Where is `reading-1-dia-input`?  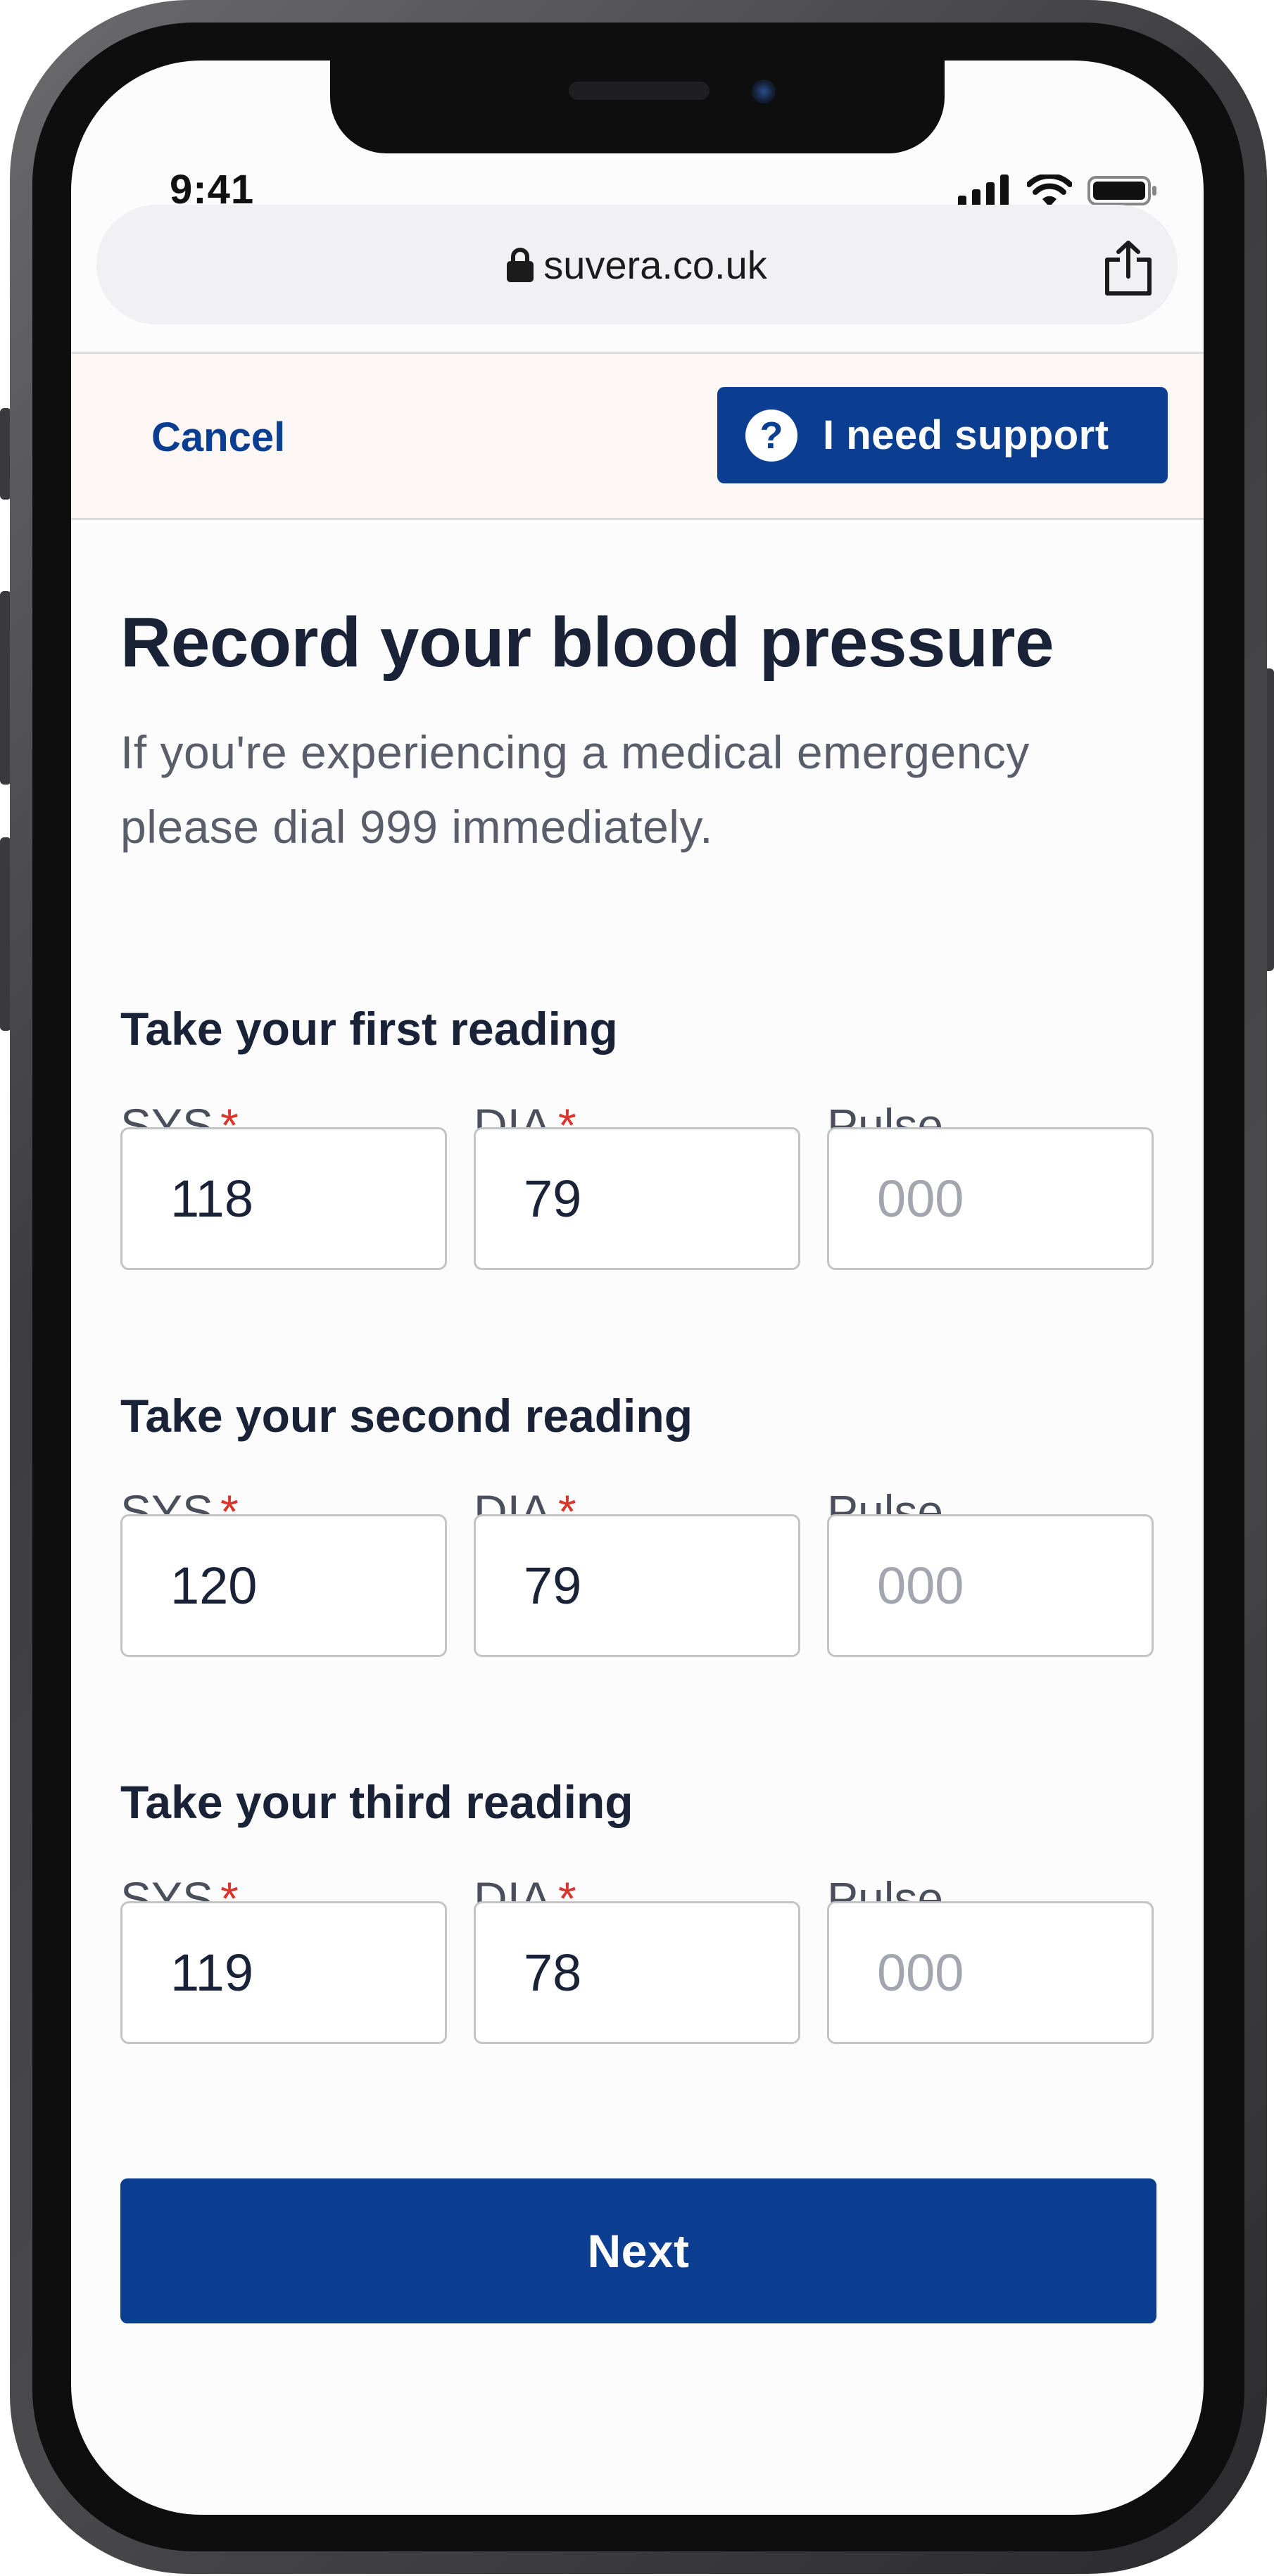
reading-1-dia-input is located at coordinates (637, 1198).